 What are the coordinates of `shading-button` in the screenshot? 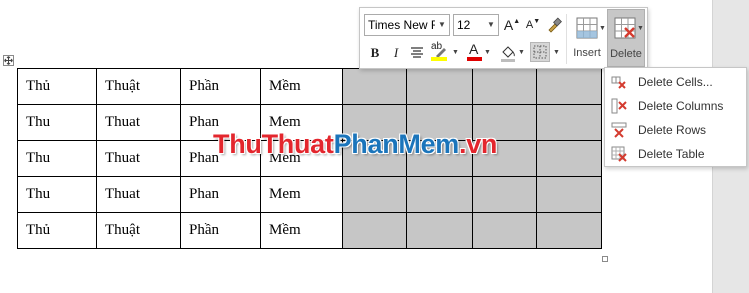 It's located at (508, 53).